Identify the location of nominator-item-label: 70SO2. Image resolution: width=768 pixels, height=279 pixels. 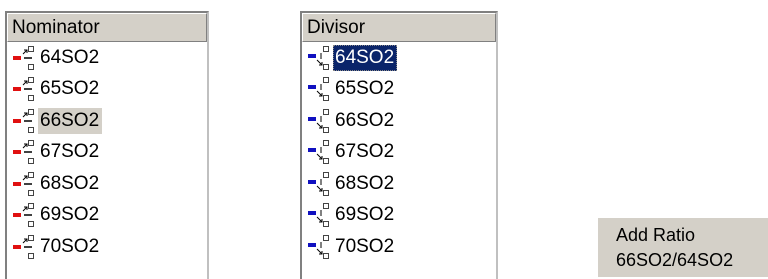
(70, 246).